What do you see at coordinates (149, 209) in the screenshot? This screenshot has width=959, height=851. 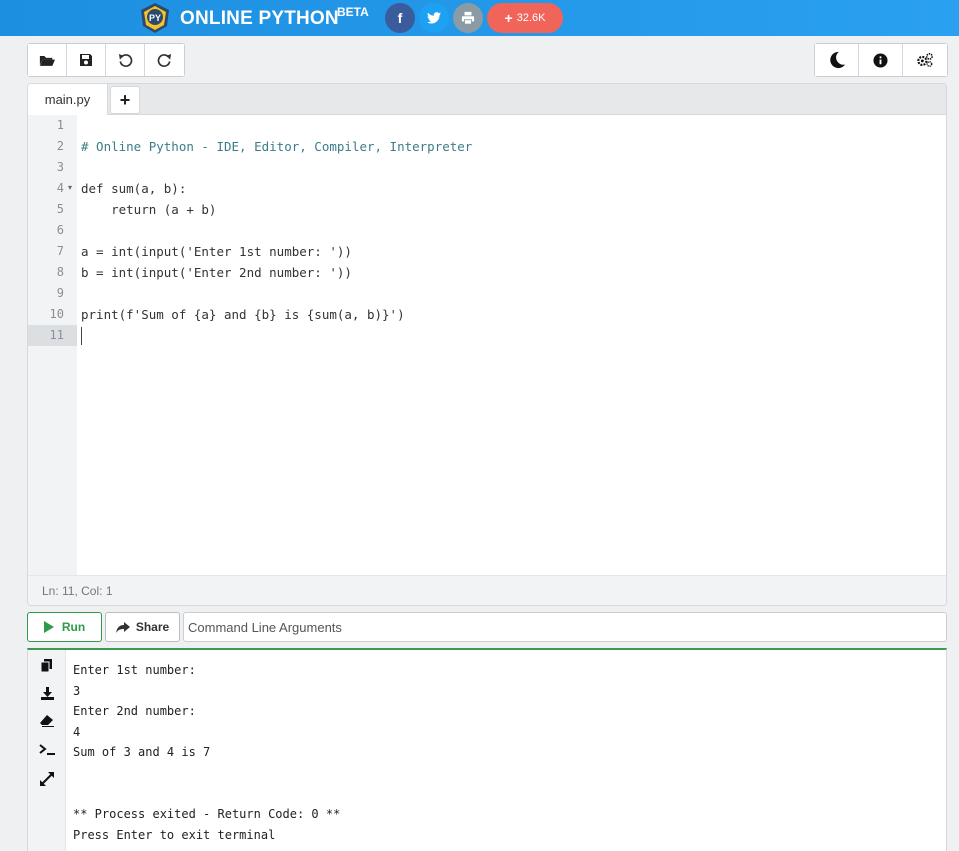 I see `code-line: return (a + b)` at bounding box center [149, 209].